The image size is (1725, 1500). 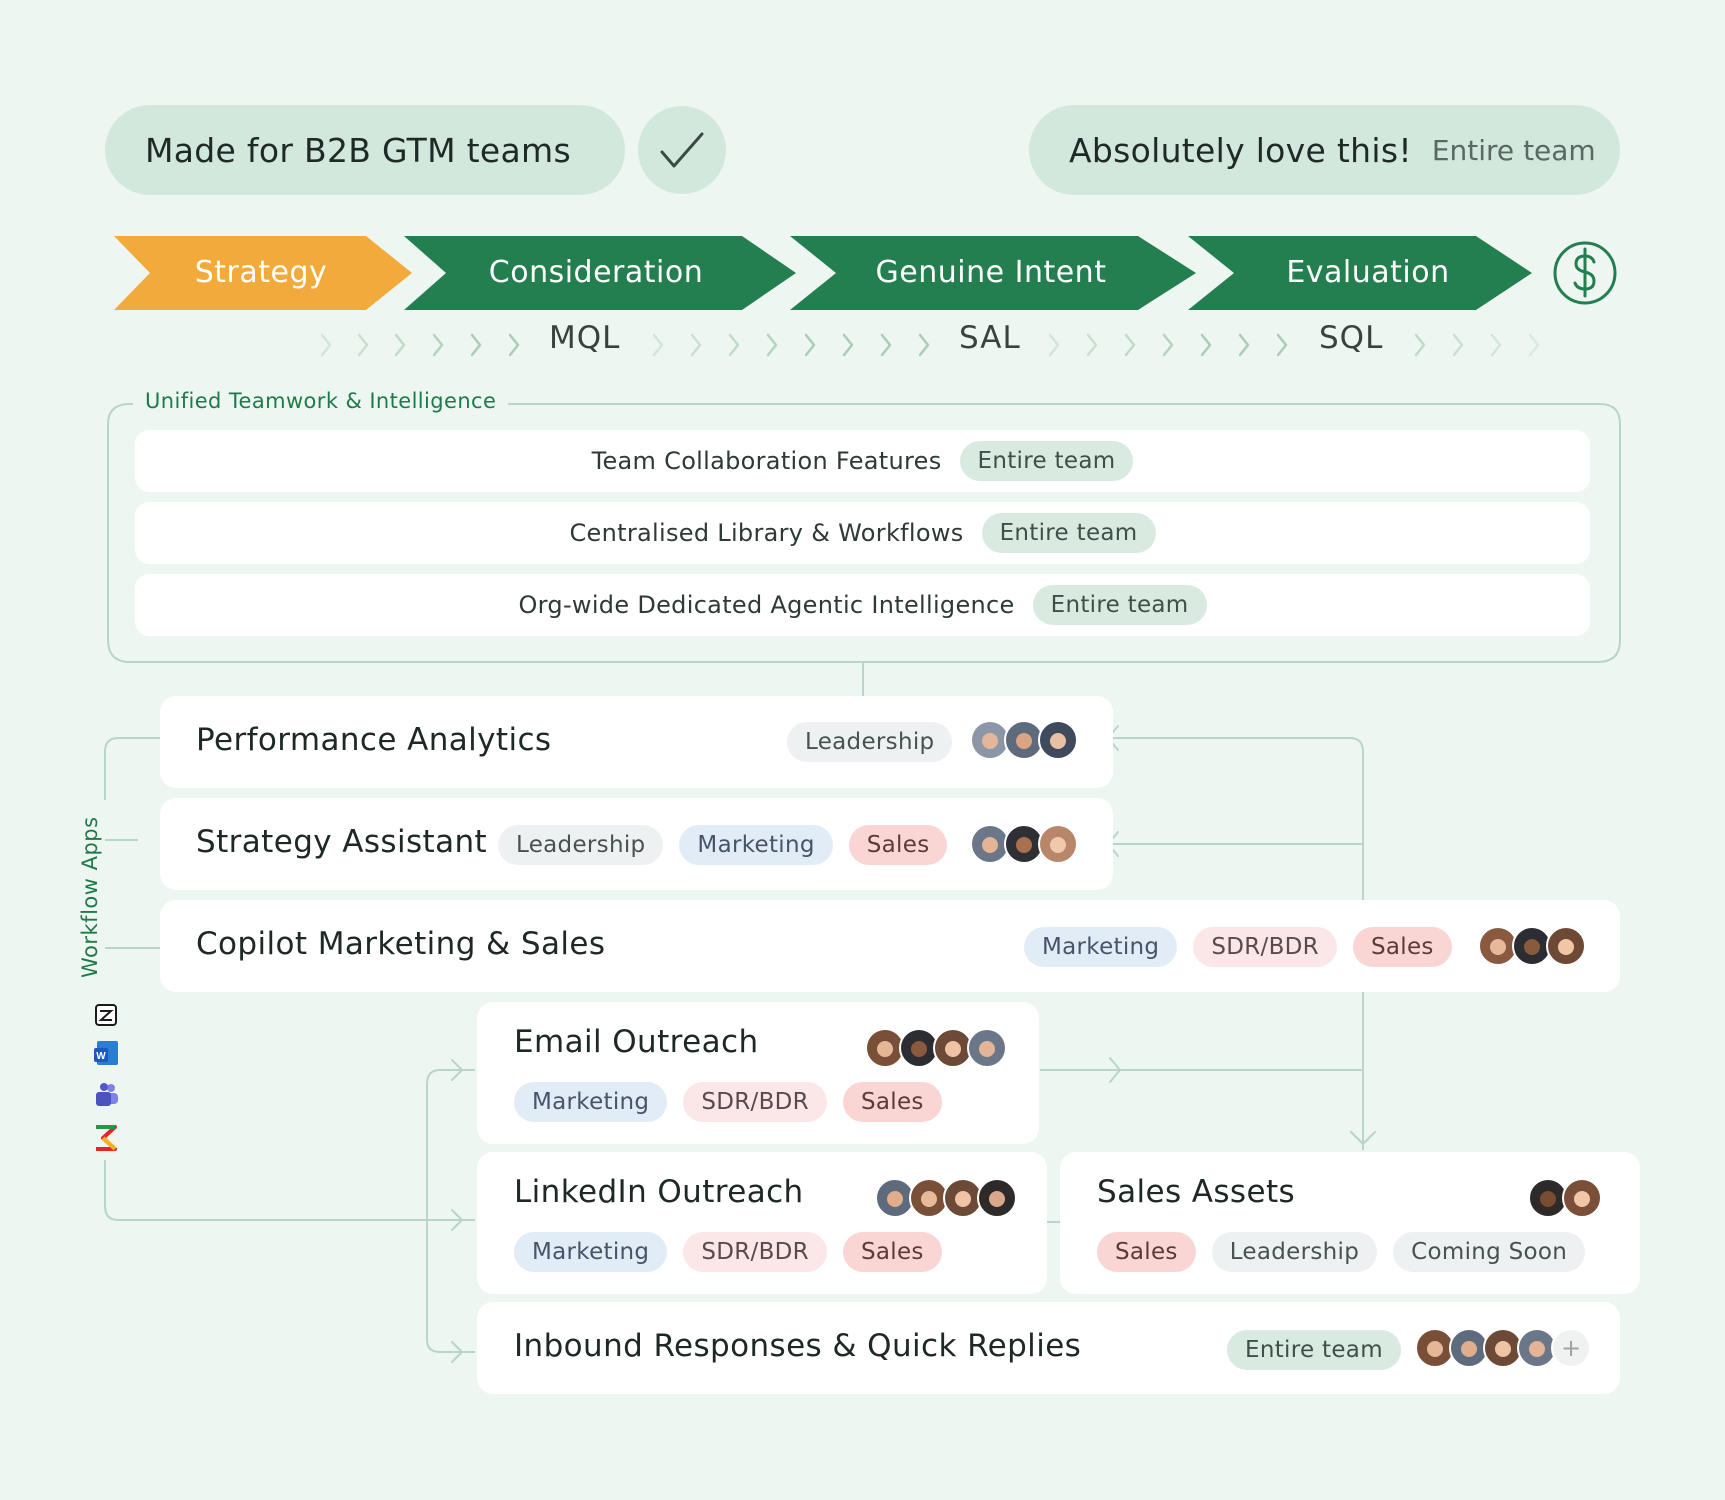 What do you see at coordinates (766, 461) in the screenshot?
I see `row-label: Team Collaboration Features` at bounding box center [766, 461].